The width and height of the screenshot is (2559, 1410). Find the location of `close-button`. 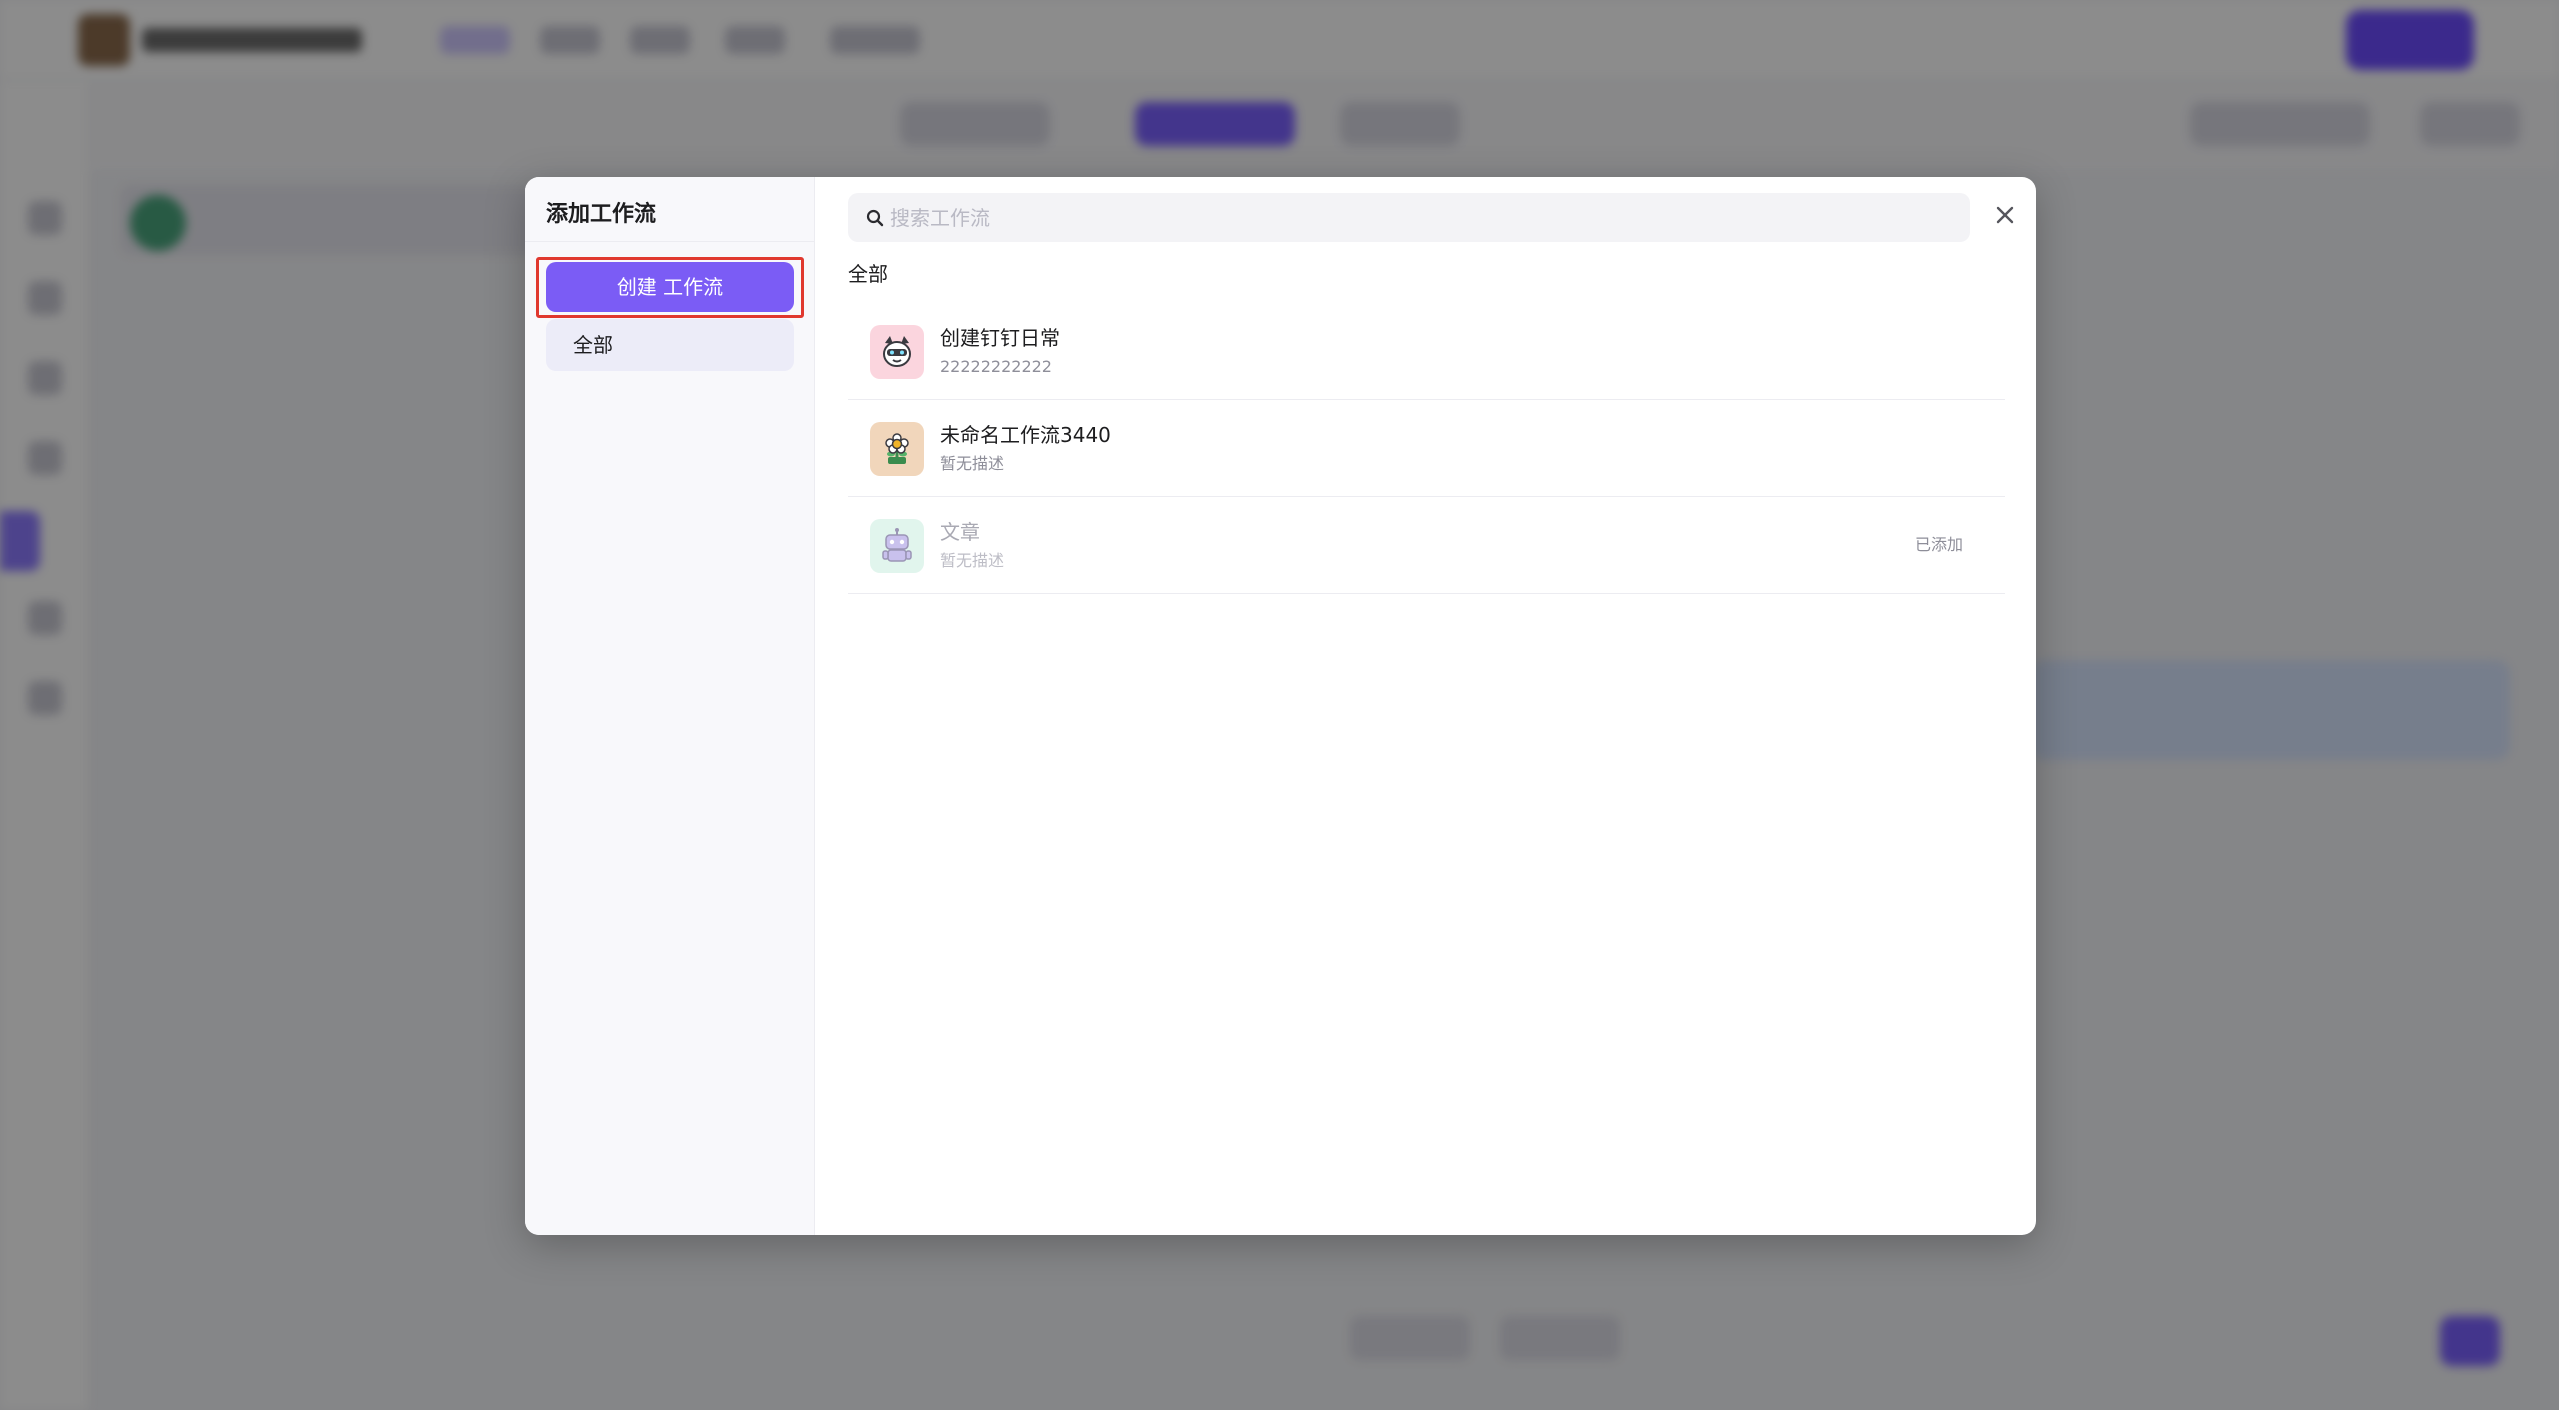

close-button is located at coordinates (2005, 215).